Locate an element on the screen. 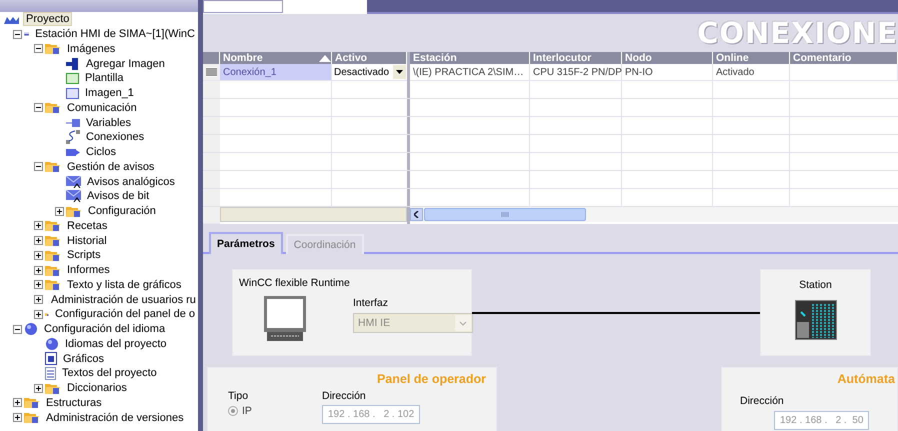 Image resolution: width=898 pixels, height=431 pixels. device-title: WinCC flexible Runtime is located at coordinates (295, 283).